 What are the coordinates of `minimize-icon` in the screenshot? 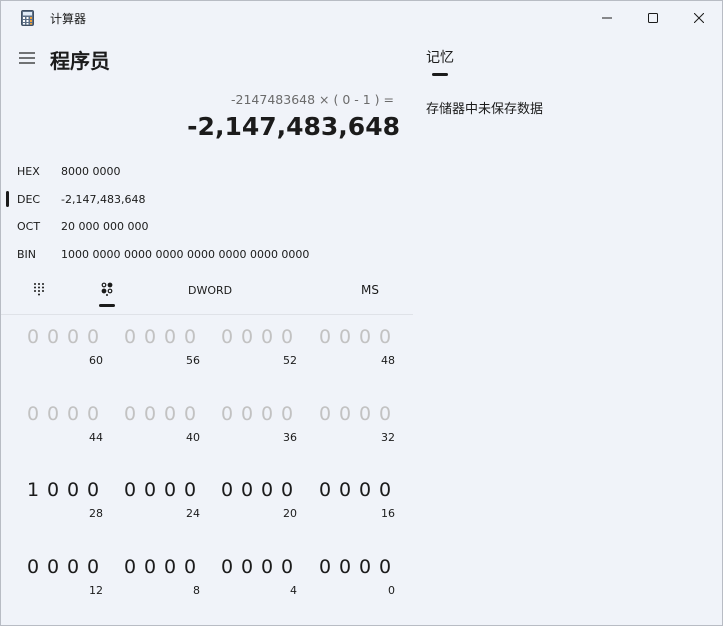 It's located at (607, 18).